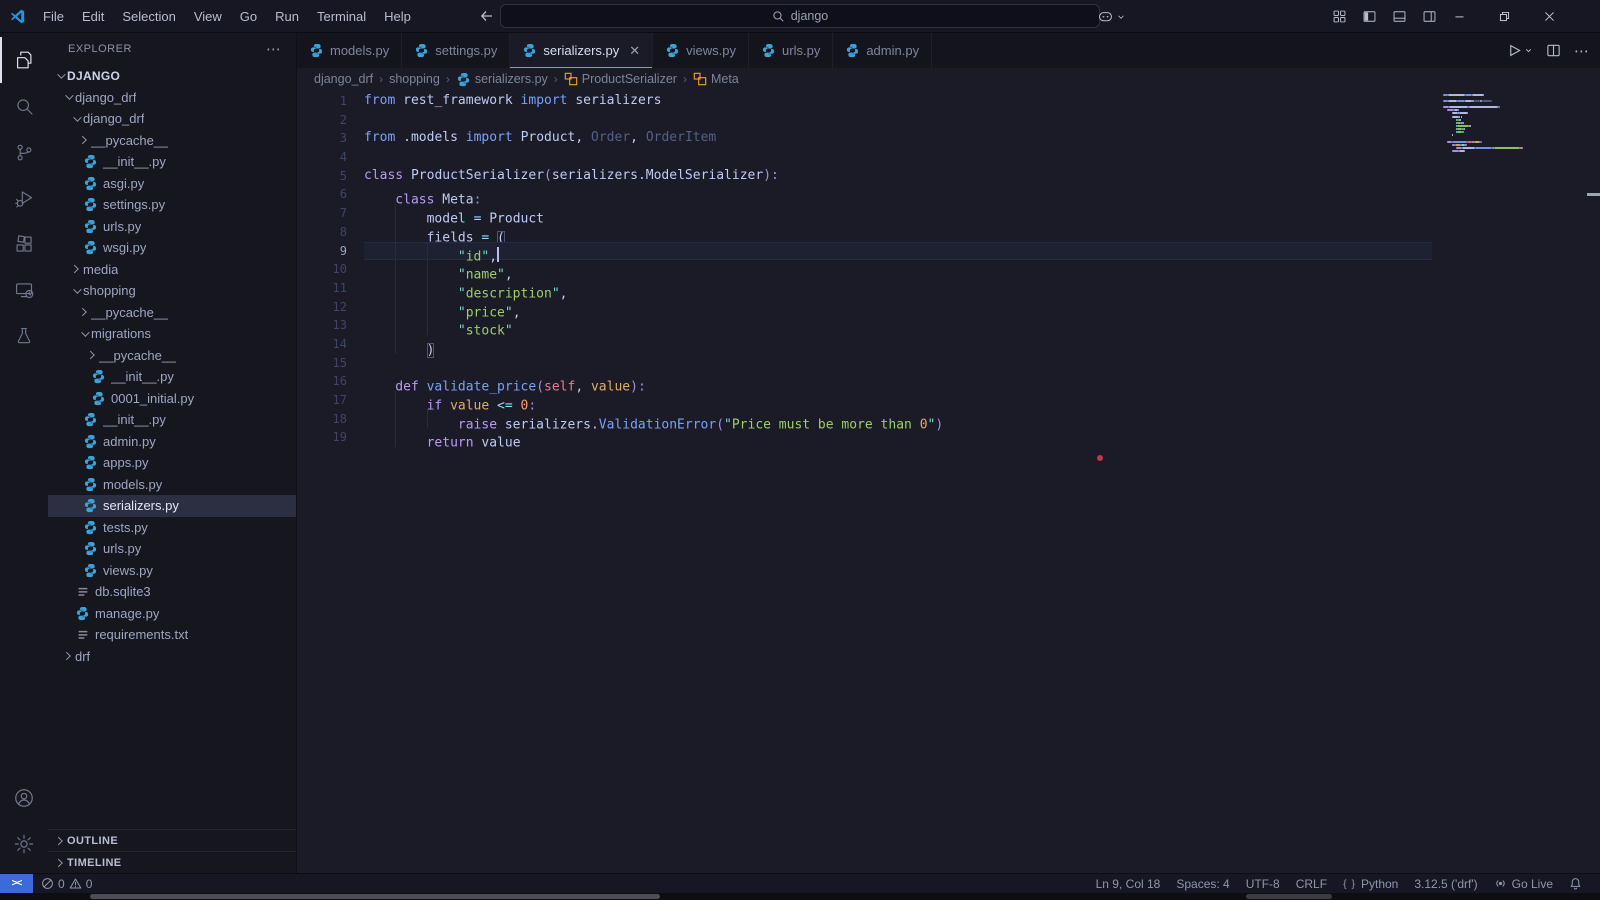 The image size is (1600, 900). What do you see at coordinates (172, 442) in the screenshot?
I see `tree-item-admin.py: admin.py` at bounding box center [172, 442].